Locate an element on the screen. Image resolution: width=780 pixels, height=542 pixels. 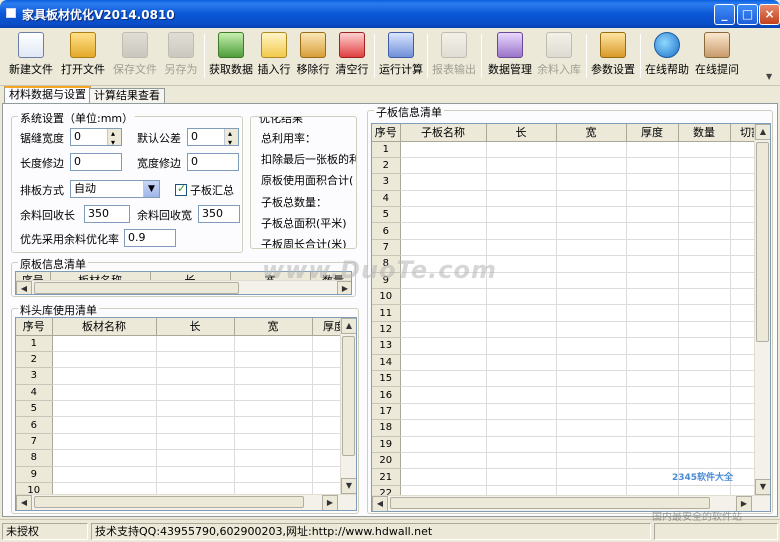
open-file-button: 打开文件 is located at coordinates (83, 57).